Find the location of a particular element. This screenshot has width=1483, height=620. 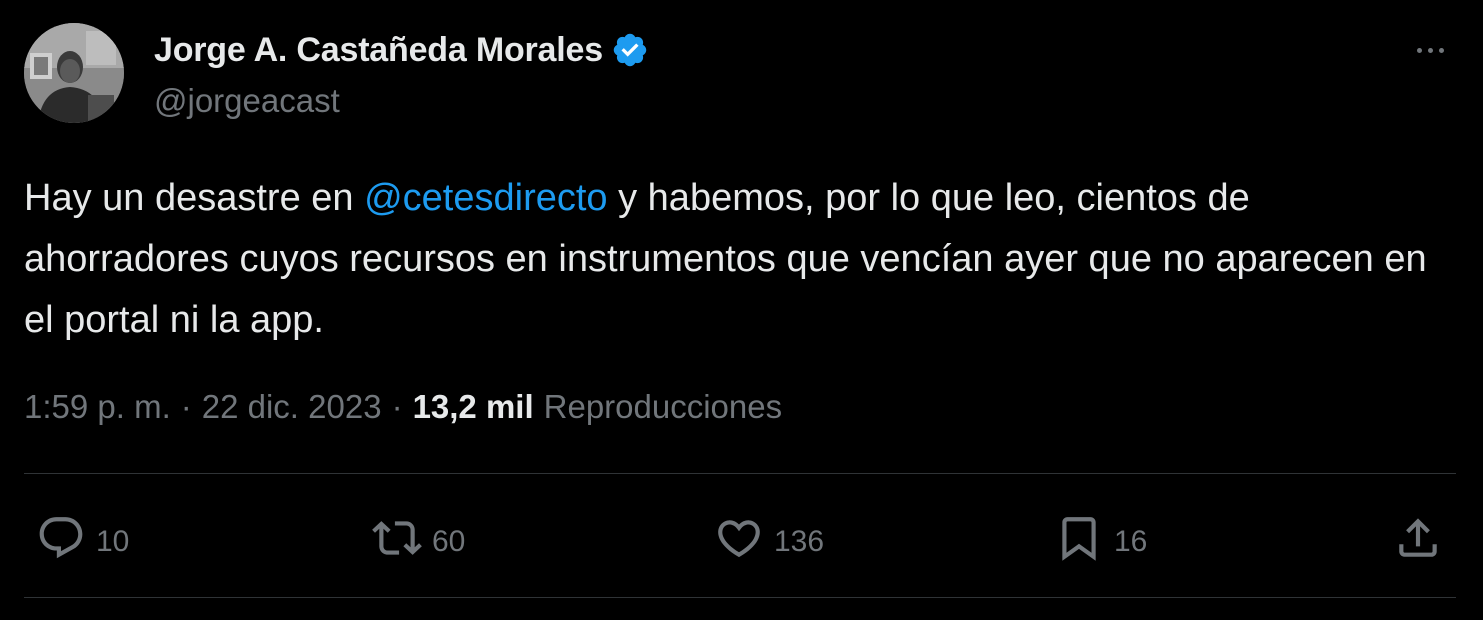

bookmark-button: 16 is located at coordinates (1100, 538).